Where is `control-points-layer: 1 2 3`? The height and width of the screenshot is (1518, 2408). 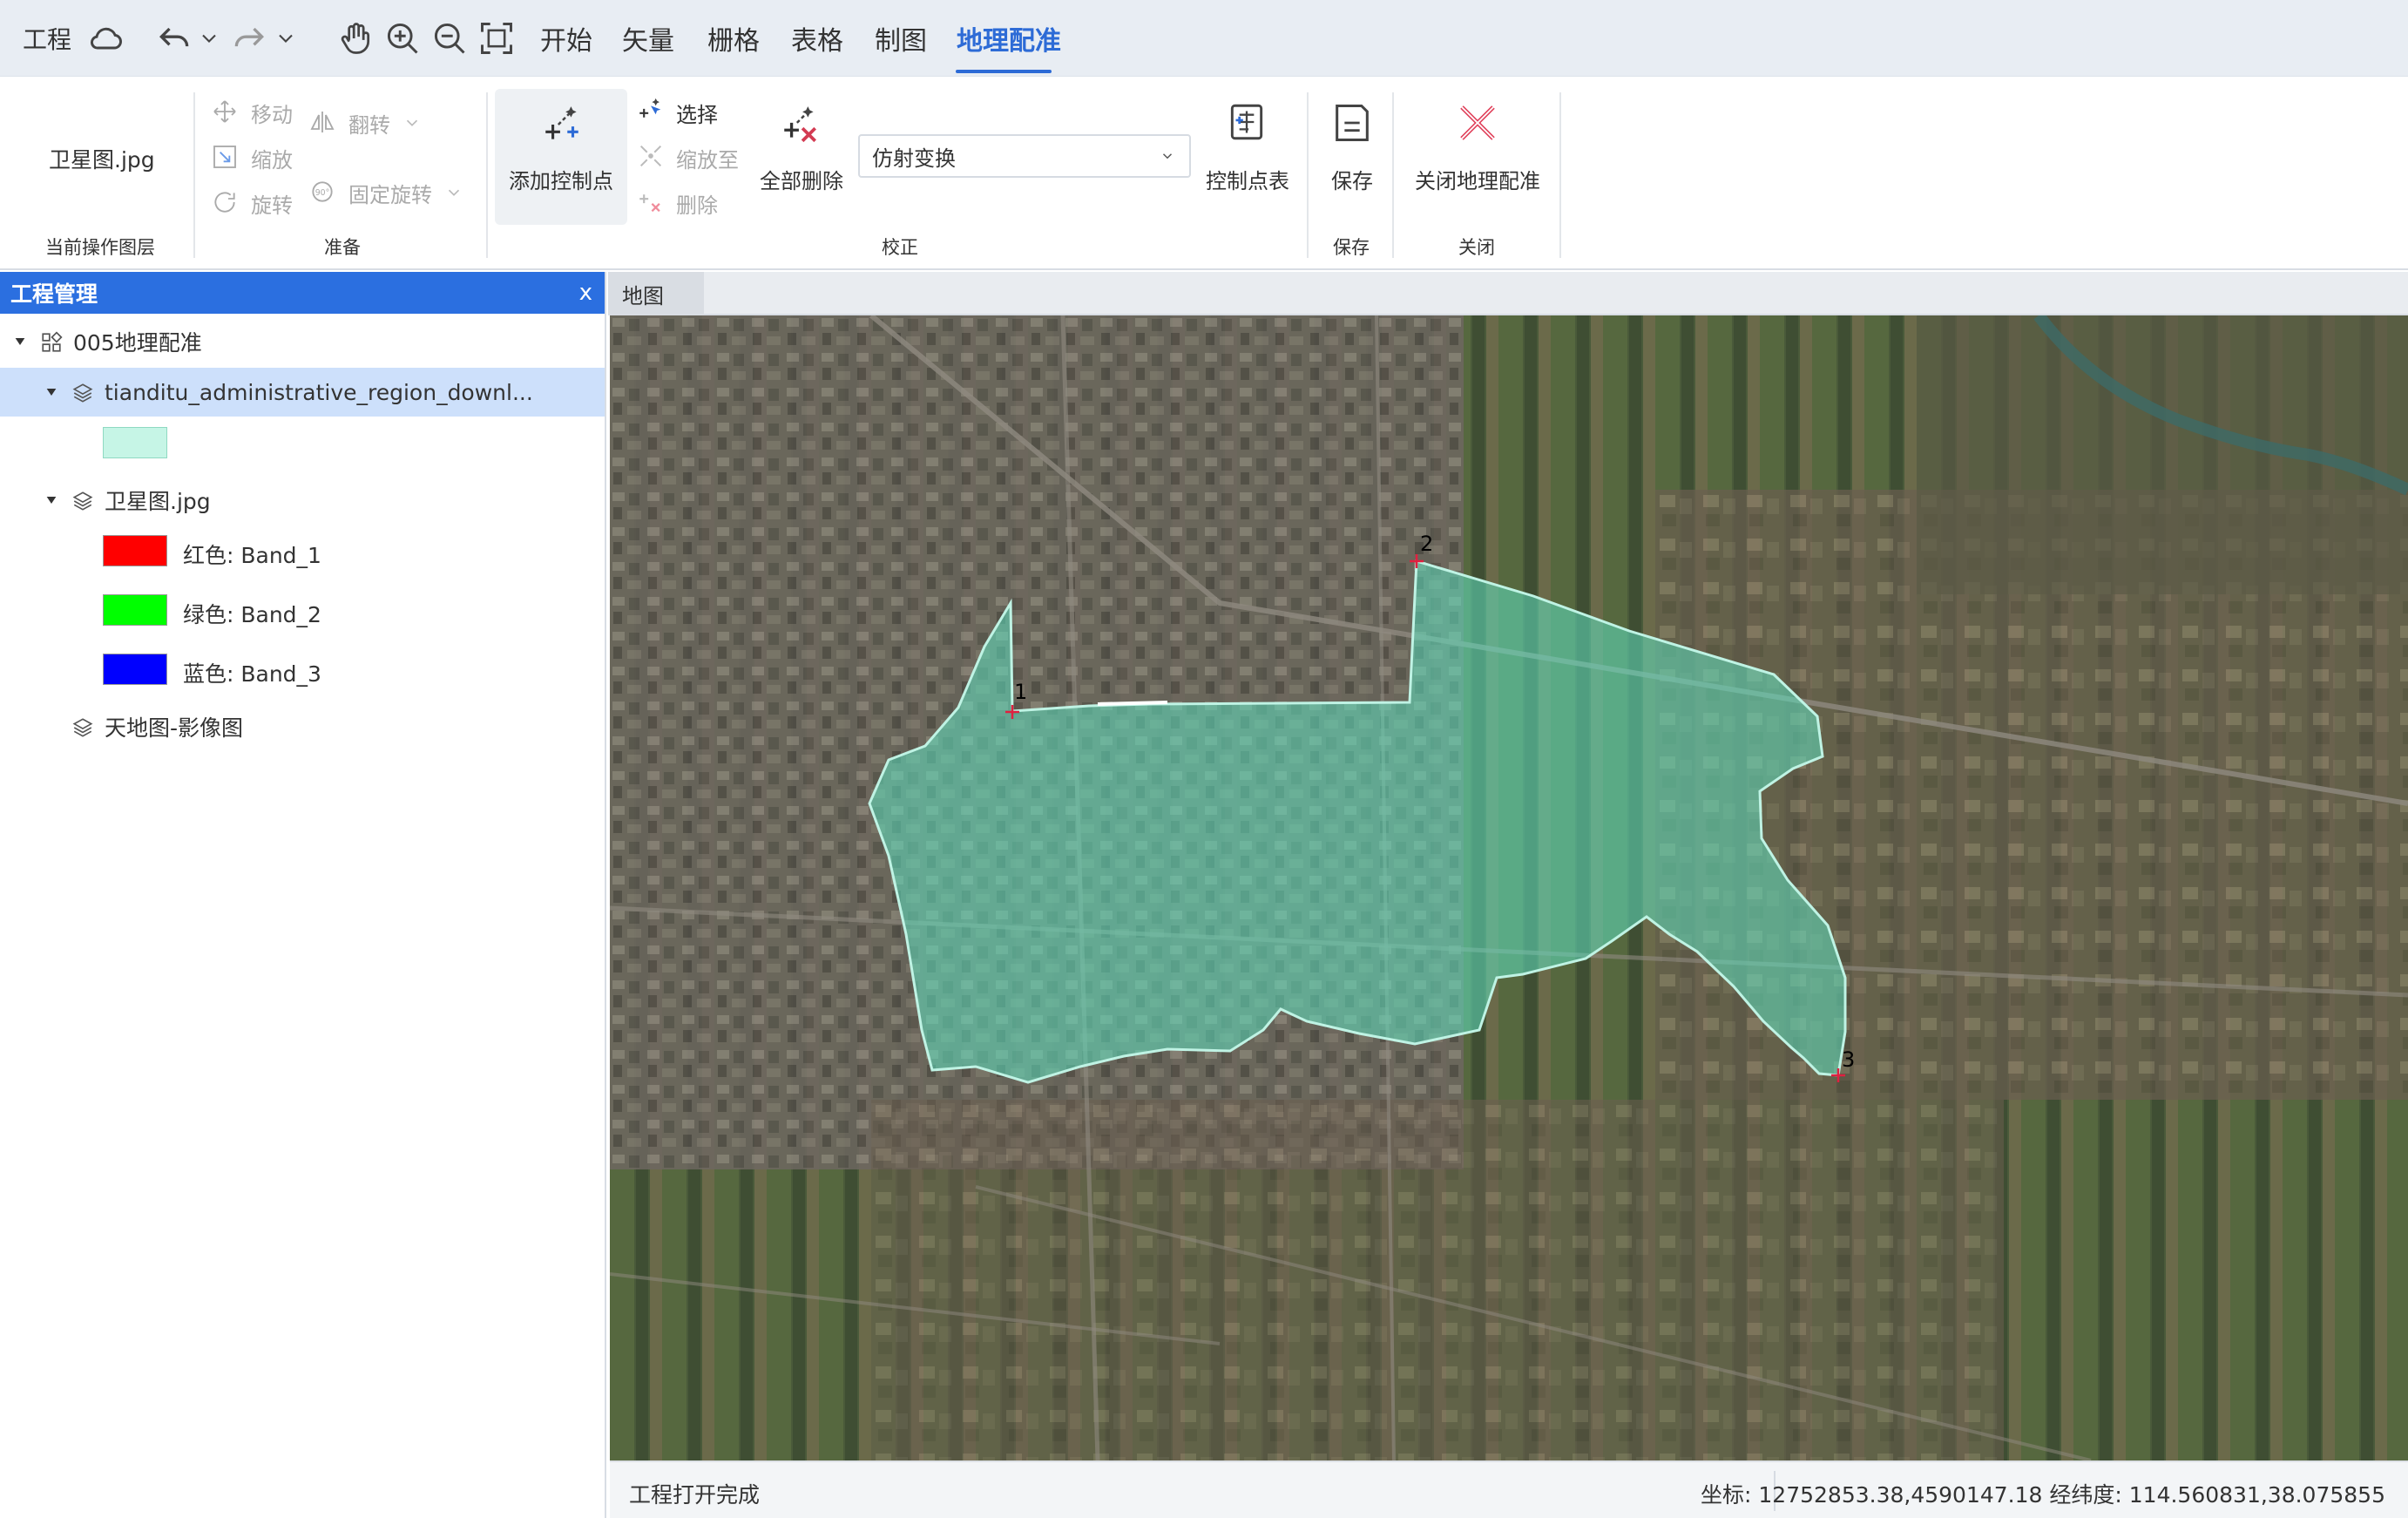 control-points-layer: 1 2 3 is located at coordinates (1430, 807).